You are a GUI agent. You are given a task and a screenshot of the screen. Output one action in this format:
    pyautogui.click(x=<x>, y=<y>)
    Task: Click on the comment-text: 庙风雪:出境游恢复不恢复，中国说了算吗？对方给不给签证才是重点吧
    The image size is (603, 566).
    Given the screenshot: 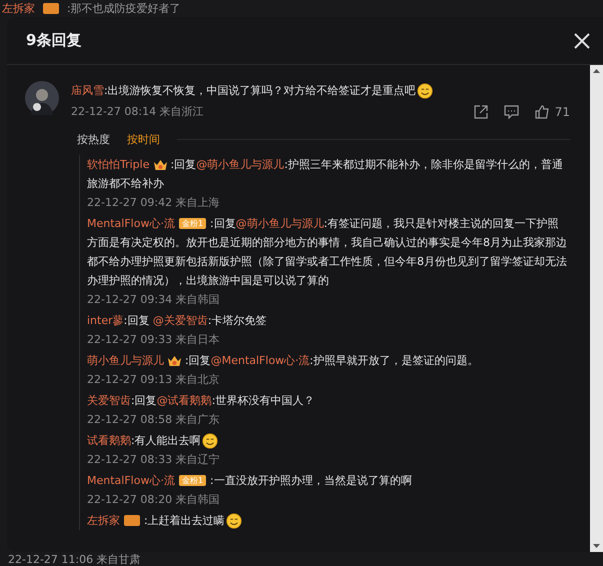 What is the action you would take?
    pyautogui.click(x=320, y=90)
    